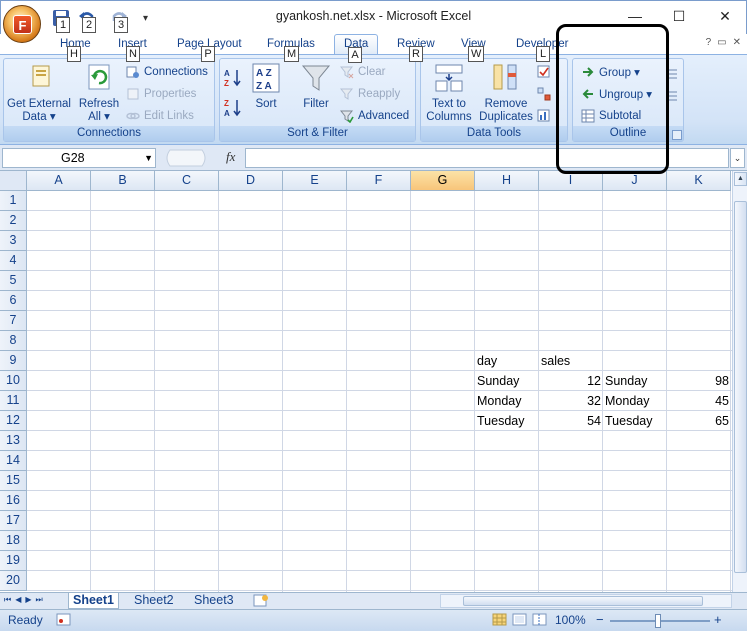 The width and height of the screenshot is (747, 631). Describe the element at coordinates (13, 281) in the screenshot. I see `row-header-5: 5` at that location.